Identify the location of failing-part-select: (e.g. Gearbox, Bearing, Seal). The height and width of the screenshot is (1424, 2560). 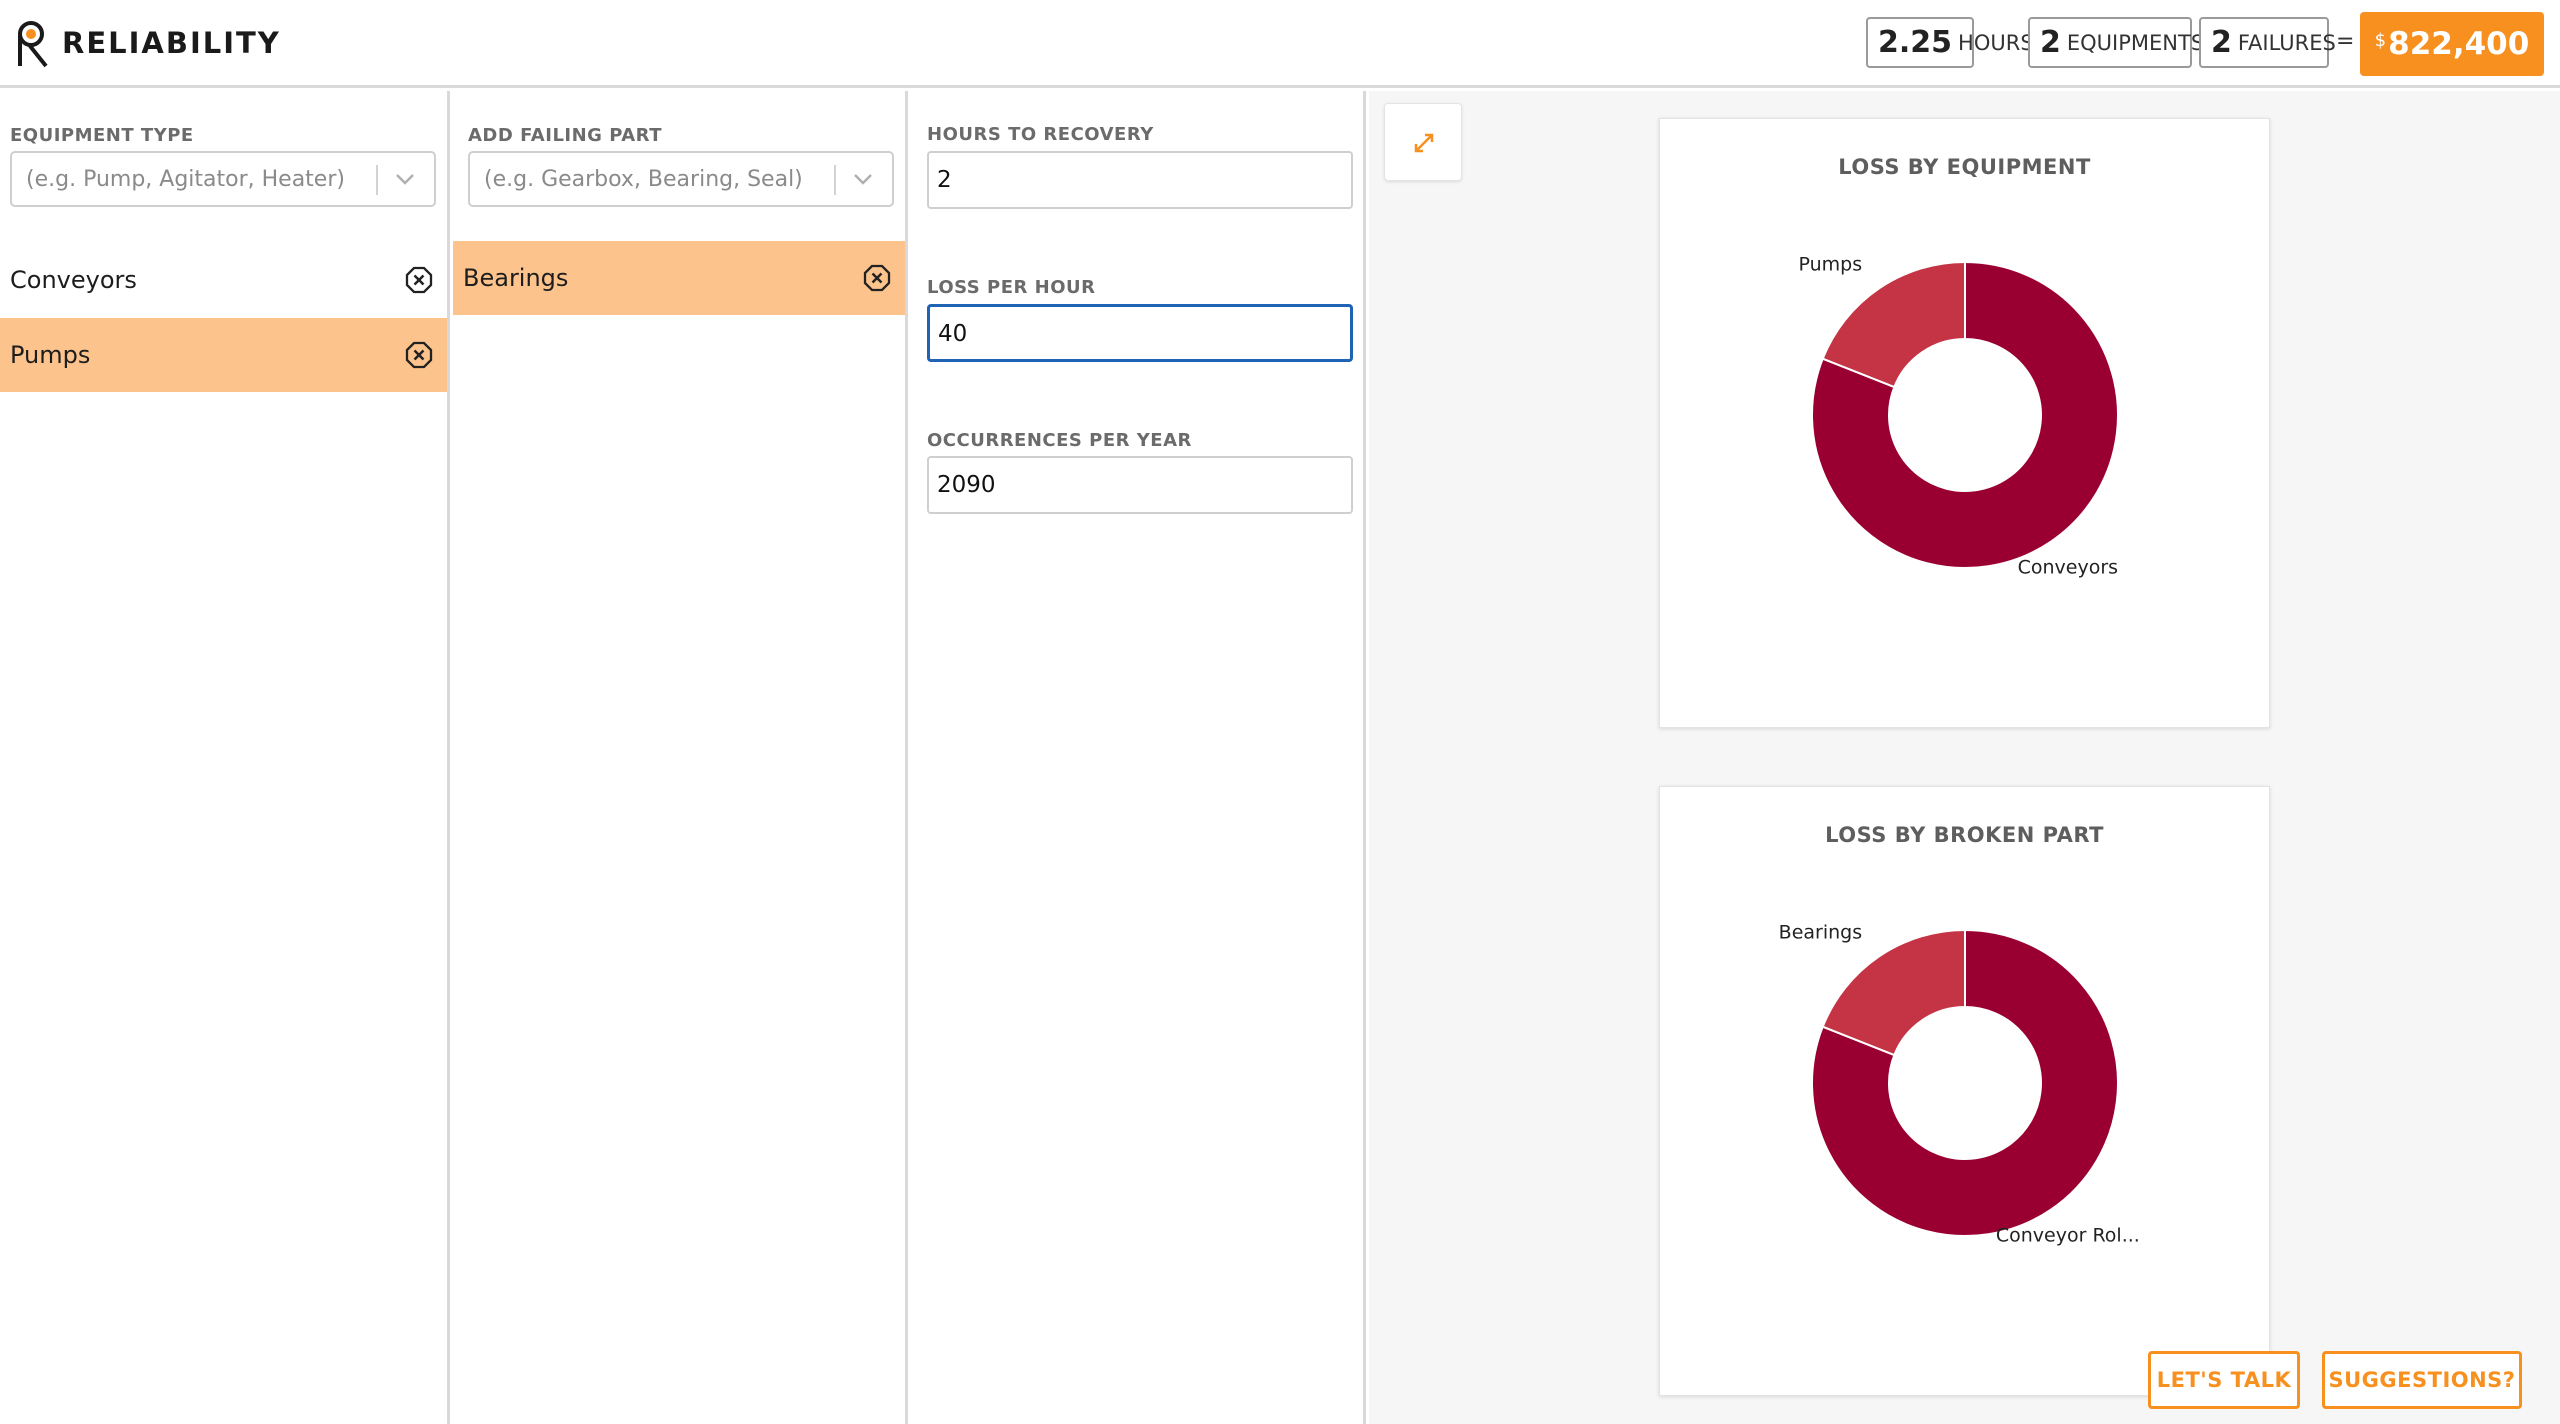
(681, 179).